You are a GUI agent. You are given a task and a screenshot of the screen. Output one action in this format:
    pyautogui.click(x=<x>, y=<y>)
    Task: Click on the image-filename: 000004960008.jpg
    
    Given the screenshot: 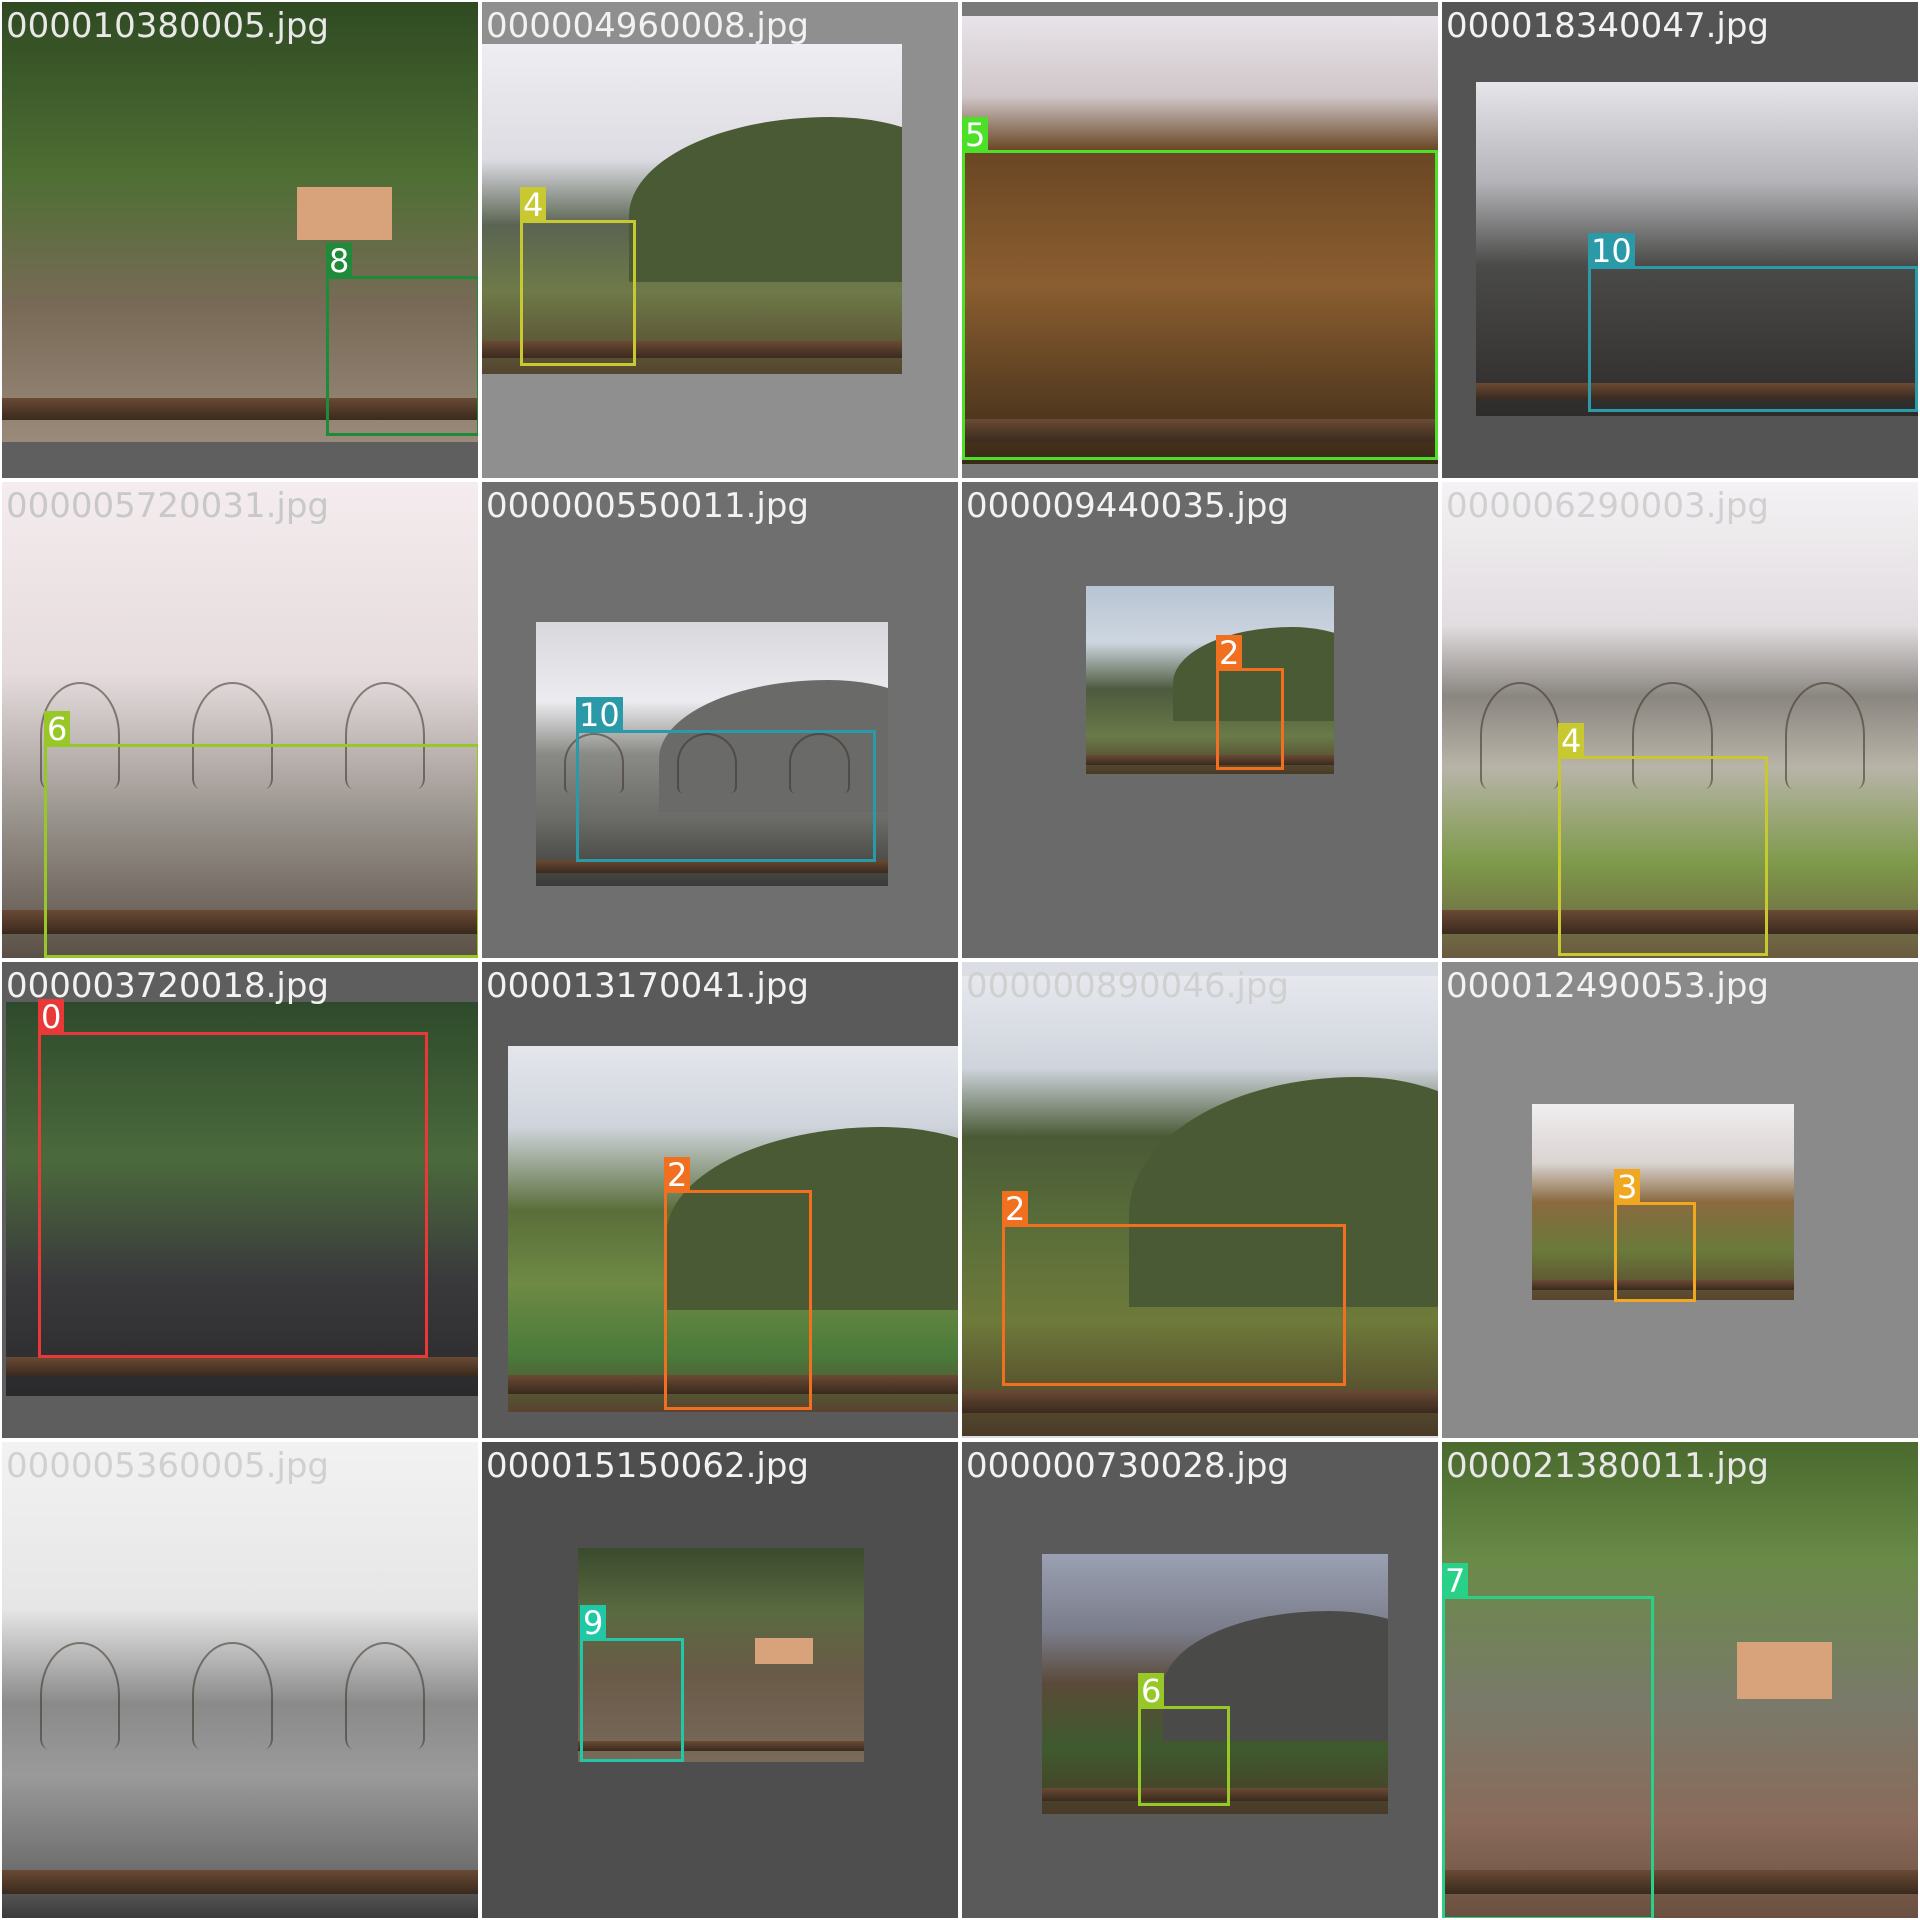 What is the action you would take?
    pyautogui.click(x=647, y=26)
    